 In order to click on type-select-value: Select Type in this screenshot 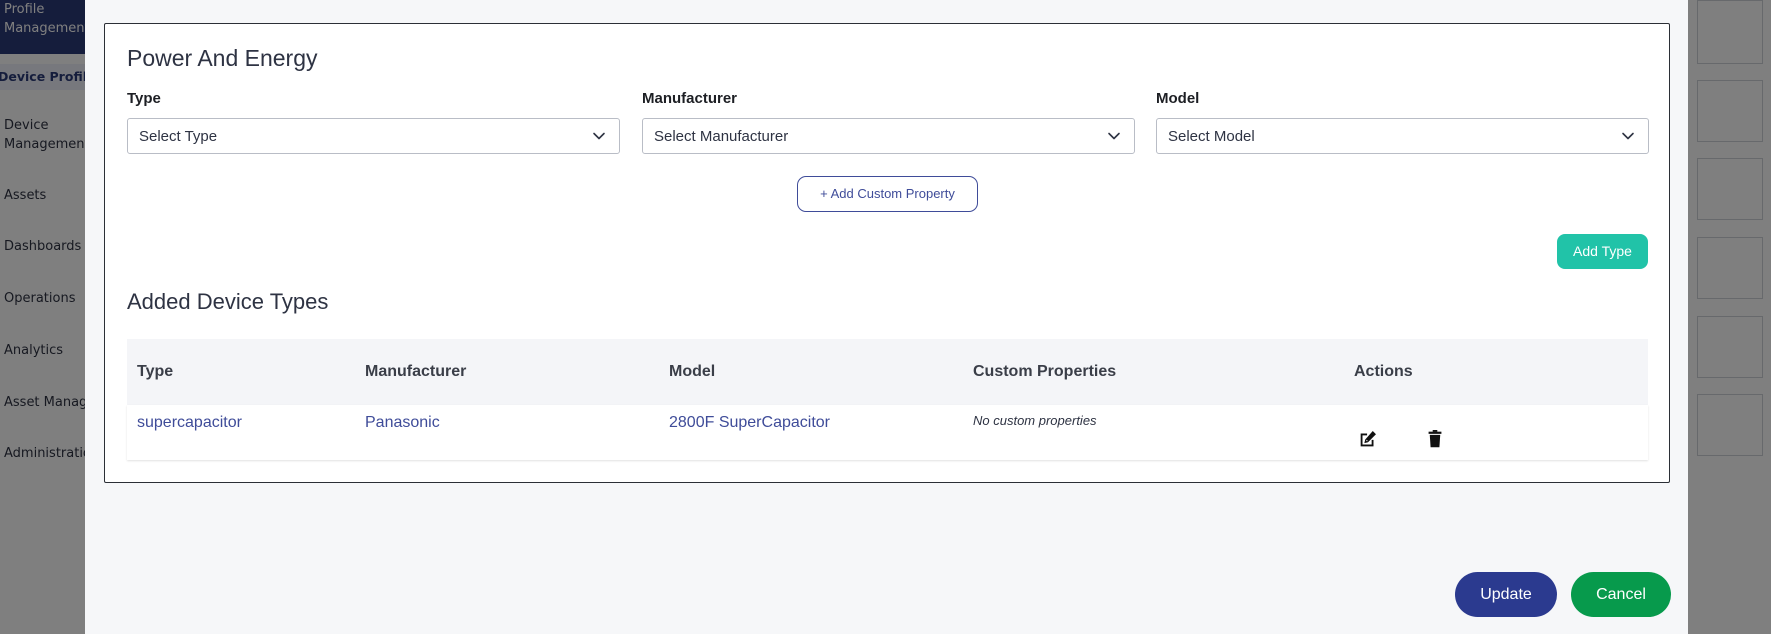, I will do `click(178, 136)`.